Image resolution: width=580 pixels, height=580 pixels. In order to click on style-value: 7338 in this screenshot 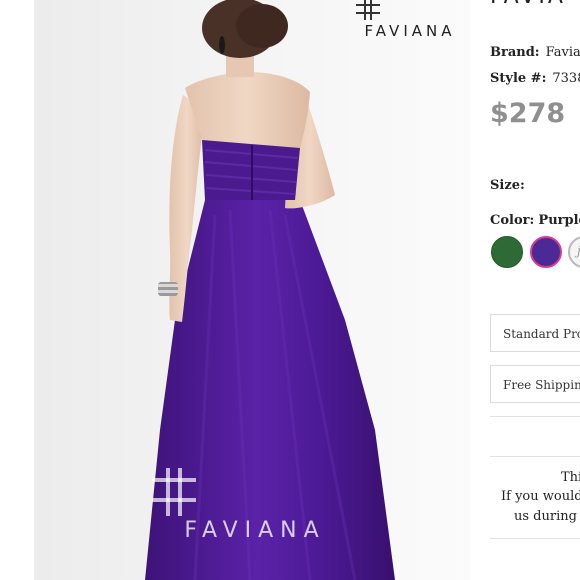, I will do `click(566, 78)`.